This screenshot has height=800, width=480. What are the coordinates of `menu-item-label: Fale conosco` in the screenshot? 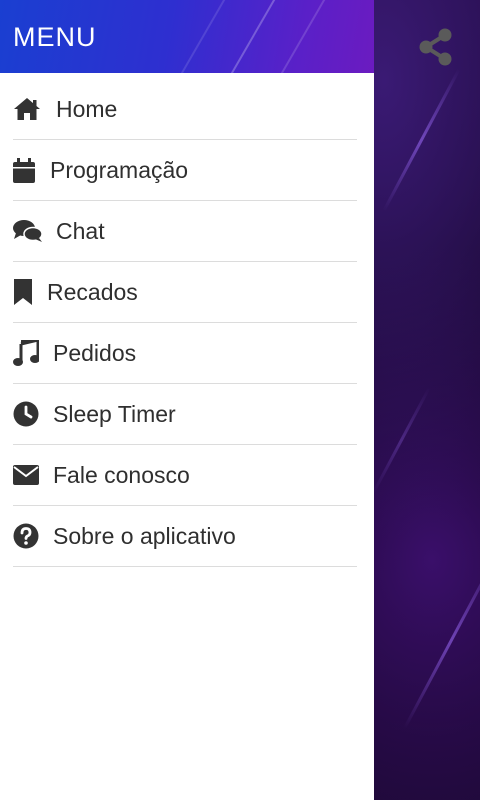 It's located at (121, 474).